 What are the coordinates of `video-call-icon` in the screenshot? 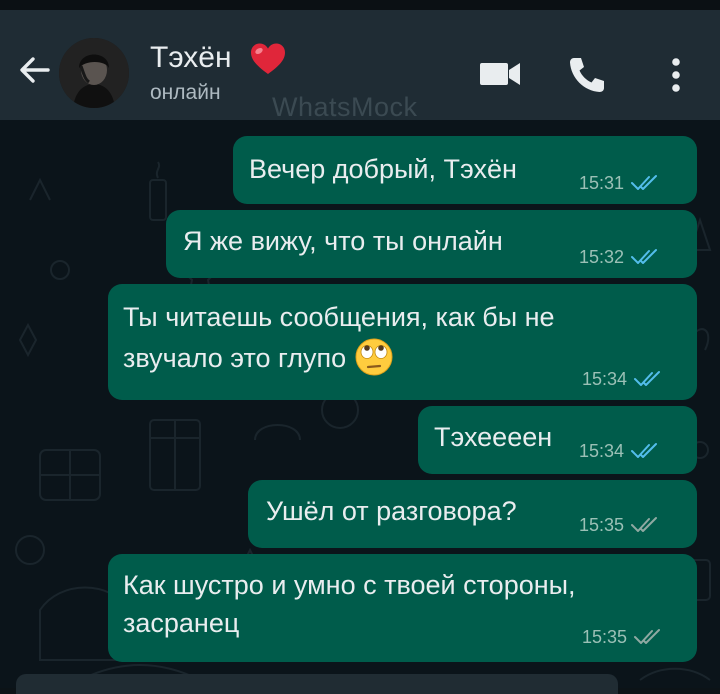 It's located at (500, 74).